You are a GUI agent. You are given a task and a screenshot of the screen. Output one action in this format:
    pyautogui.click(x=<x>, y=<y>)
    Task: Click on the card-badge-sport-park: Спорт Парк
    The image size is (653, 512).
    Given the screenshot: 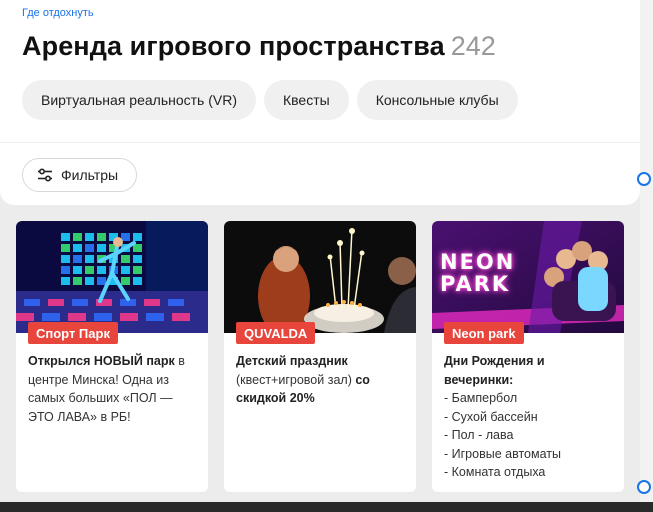 What is the action you would take?
    pyautogui.click(x=73, y=333)
    